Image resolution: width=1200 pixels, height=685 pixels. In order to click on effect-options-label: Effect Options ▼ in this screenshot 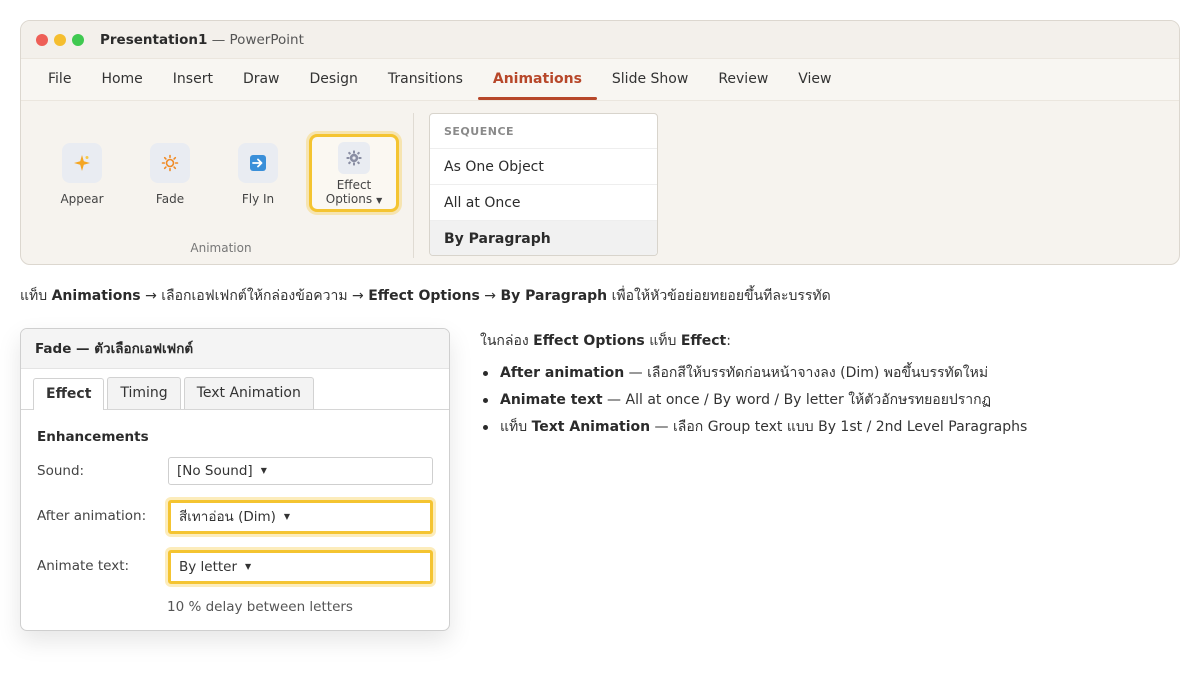, I will do `click(354, 193)`.